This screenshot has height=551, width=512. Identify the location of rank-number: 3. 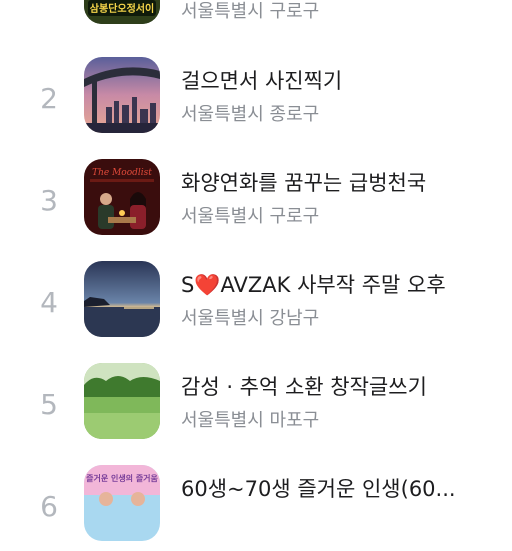
(49, 200).